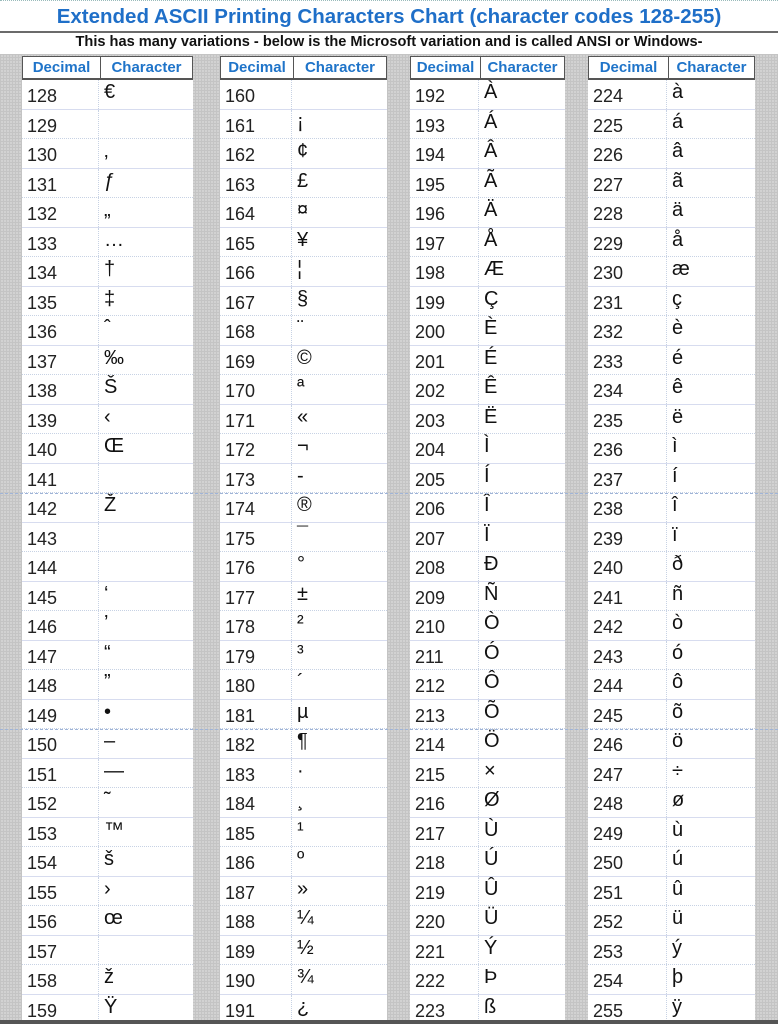 The width and height of the screenshot is (778, 1027). Describe the element at coordinates (256, 949) in the screenshot. I see `decimal-code: 189` at that location.